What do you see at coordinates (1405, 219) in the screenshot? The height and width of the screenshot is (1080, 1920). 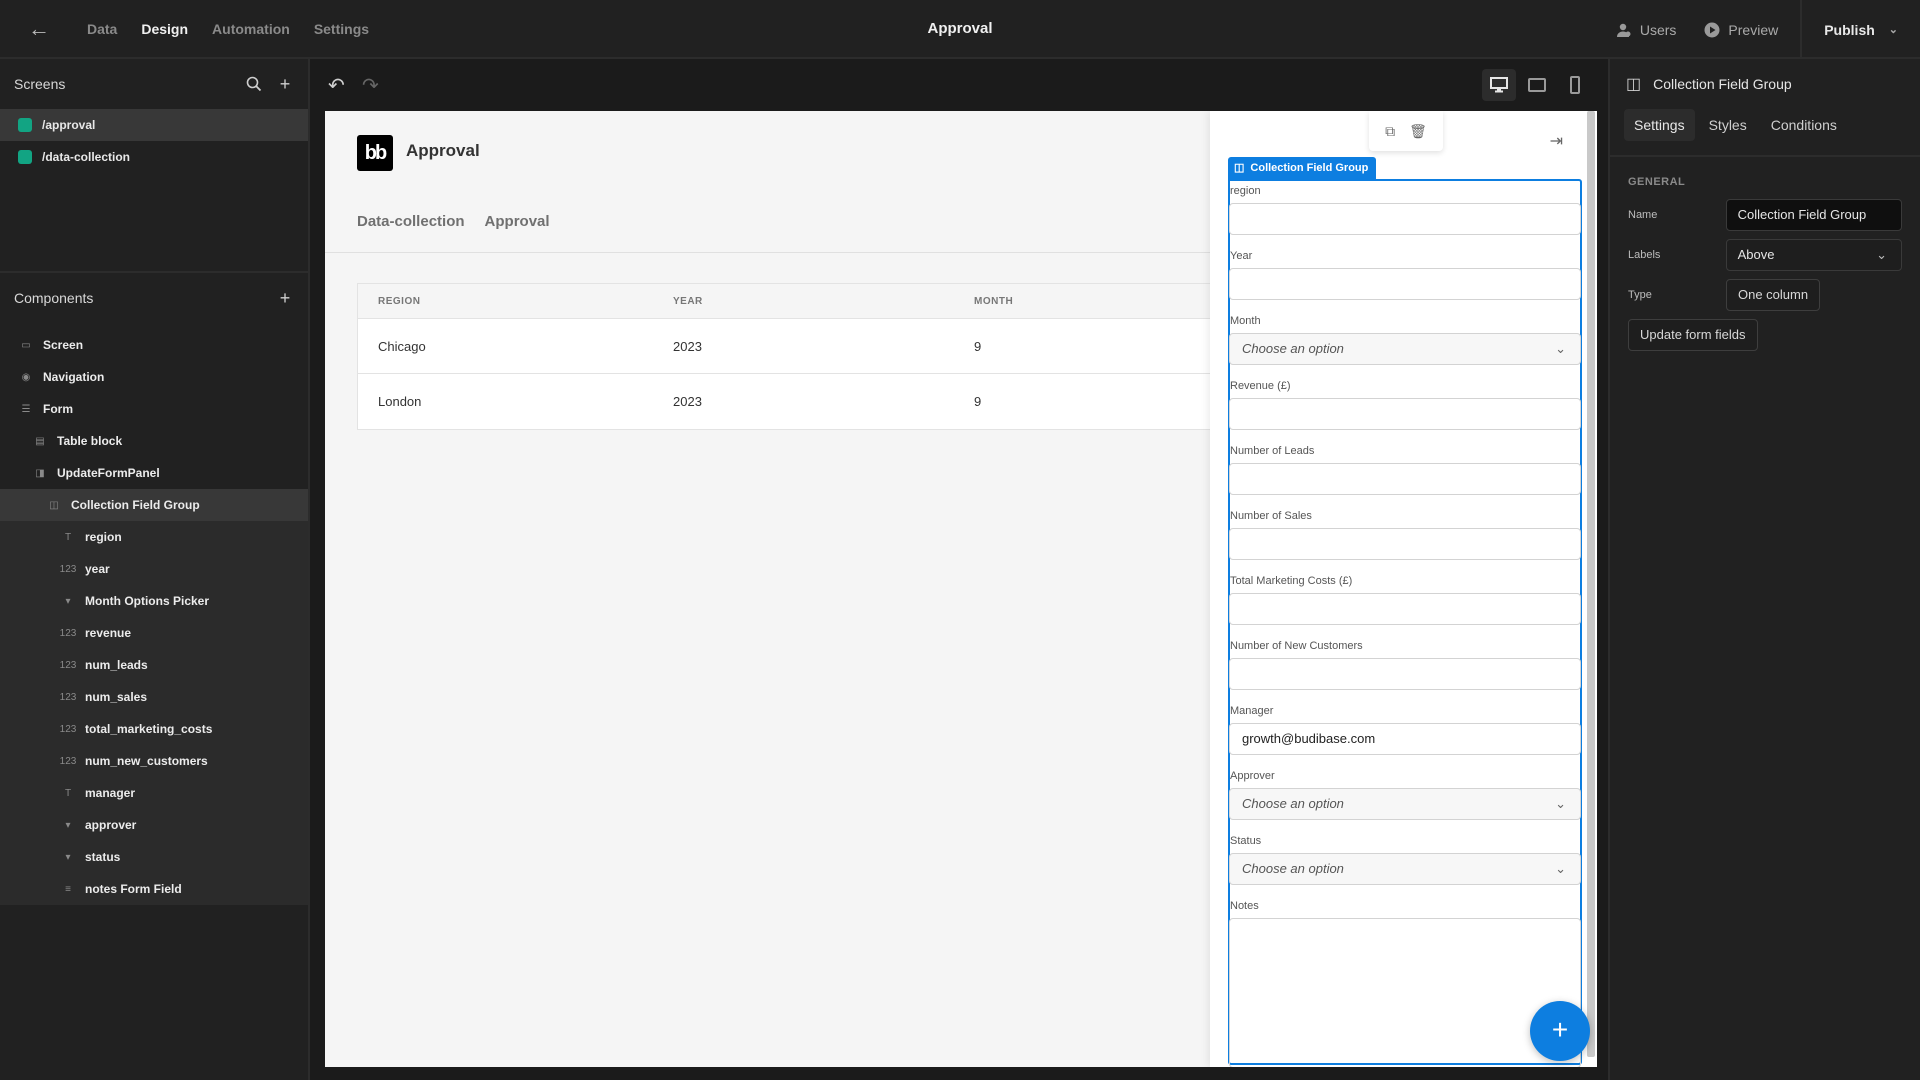 I see `region-input` at bounding box center [1405, 219].